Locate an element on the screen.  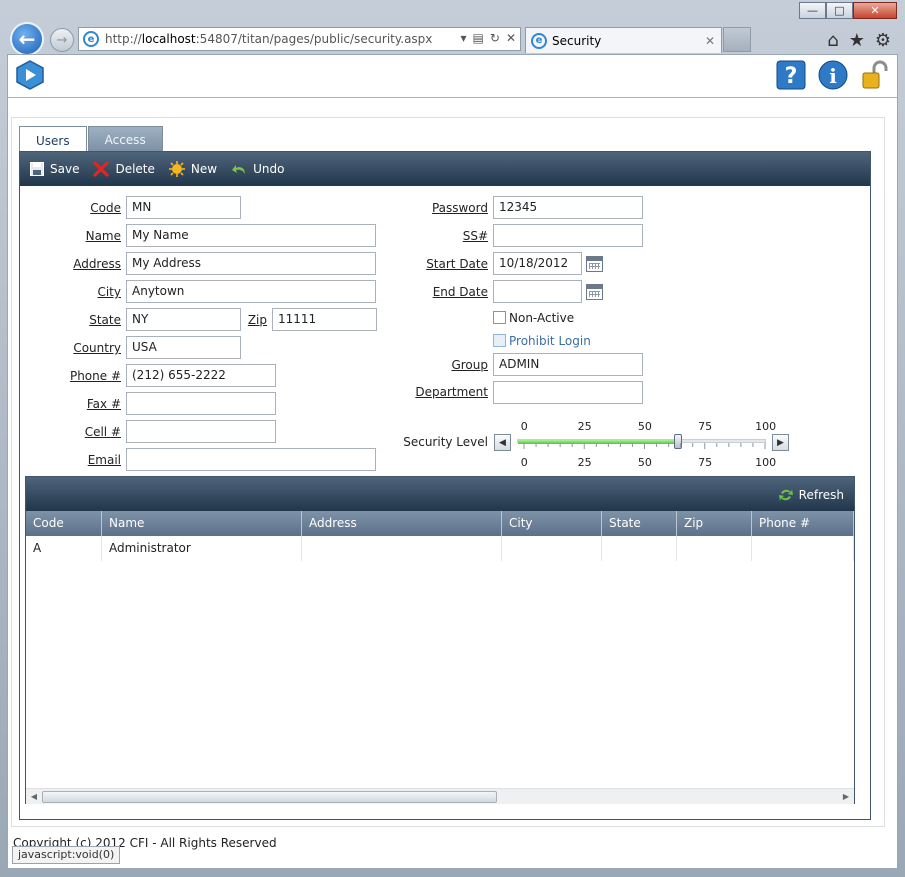
tab-users: Users is located at coordinates (53, 140).